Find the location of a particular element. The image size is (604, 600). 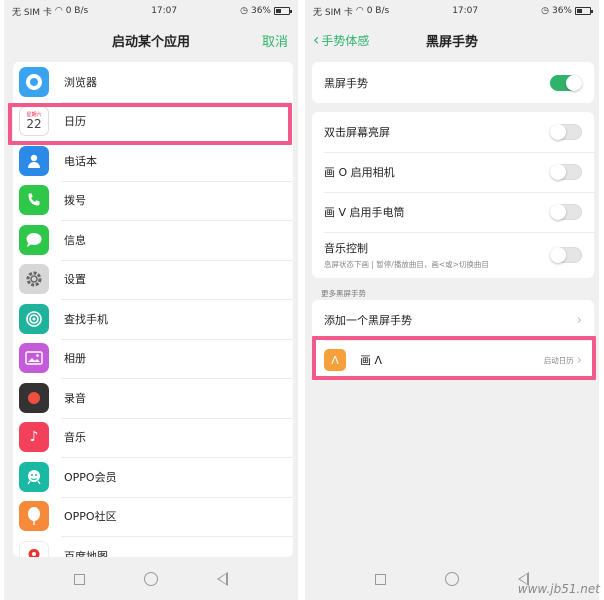

nav-bar: ‹ 手势体感 黑屏手势 is located at coordinates (452, 40).